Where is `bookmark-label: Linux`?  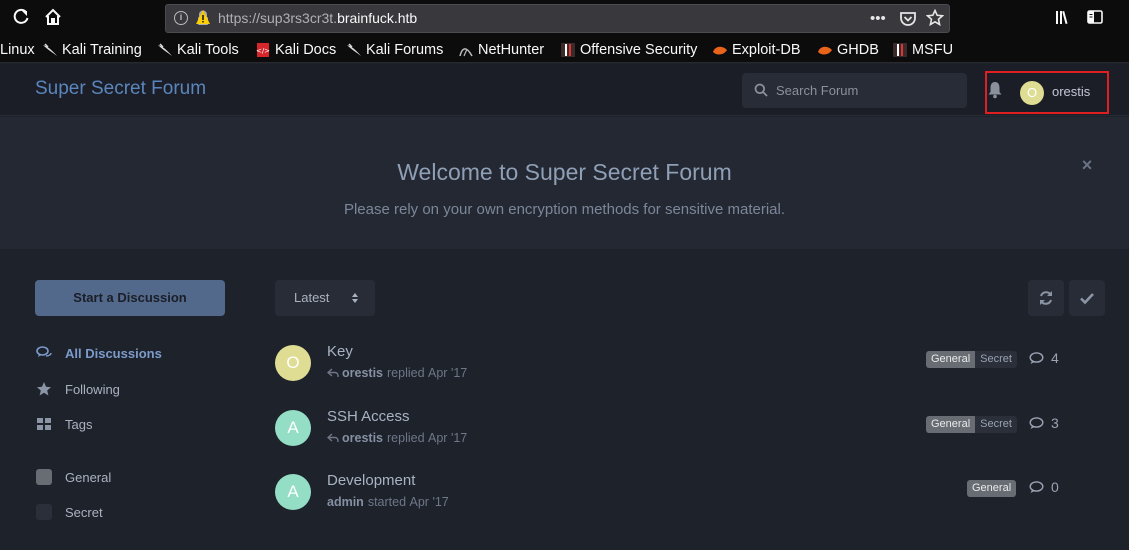
bookmark-label: Linux is located at coordinates (17, 50).